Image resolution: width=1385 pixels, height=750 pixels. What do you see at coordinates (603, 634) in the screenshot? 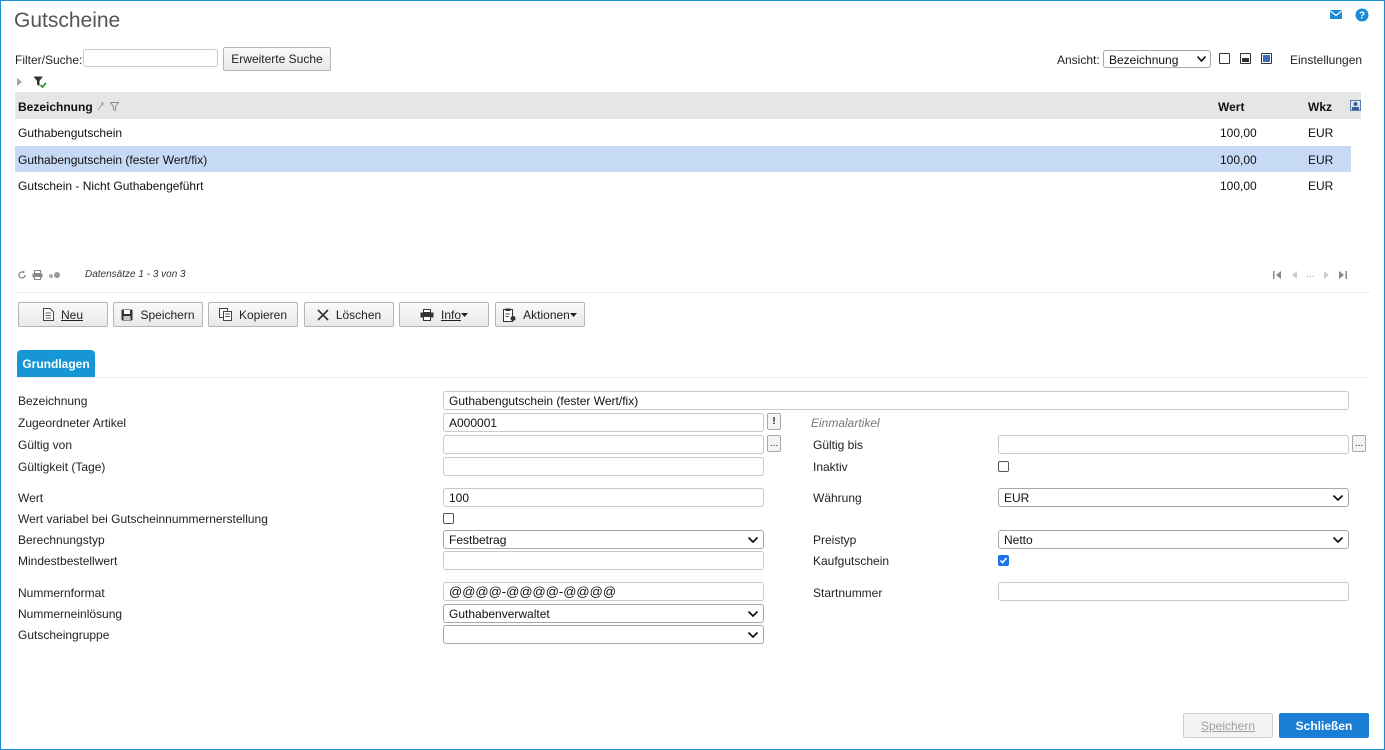
I see `group-select` at bounding box center [603, 634].